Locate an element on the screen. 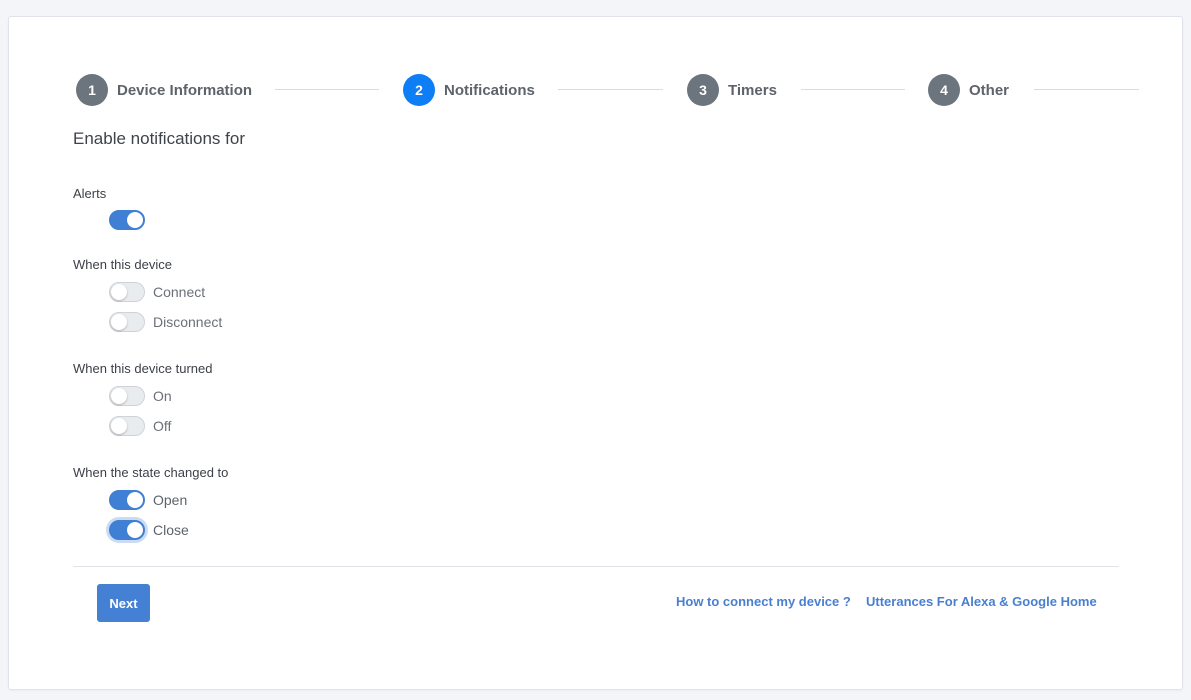 The image size is (1191, 700). close-label: Close is located at coordinates (171, 530).